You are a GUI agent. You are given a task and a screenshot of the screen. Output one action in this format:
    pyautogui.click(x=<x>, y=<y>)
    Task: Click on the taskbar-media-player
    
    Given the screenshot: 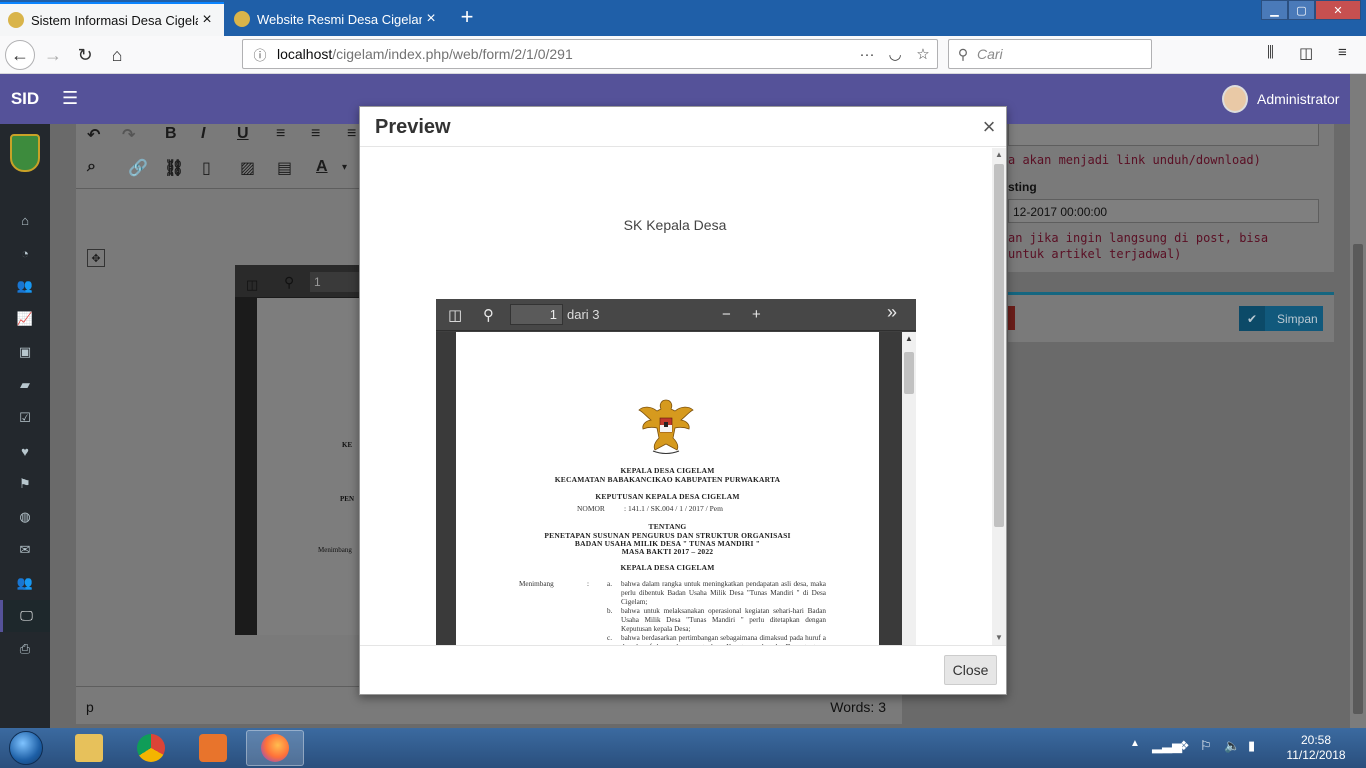 What is the action you would take?
    pyautogui.click(x=213, y=748)
    